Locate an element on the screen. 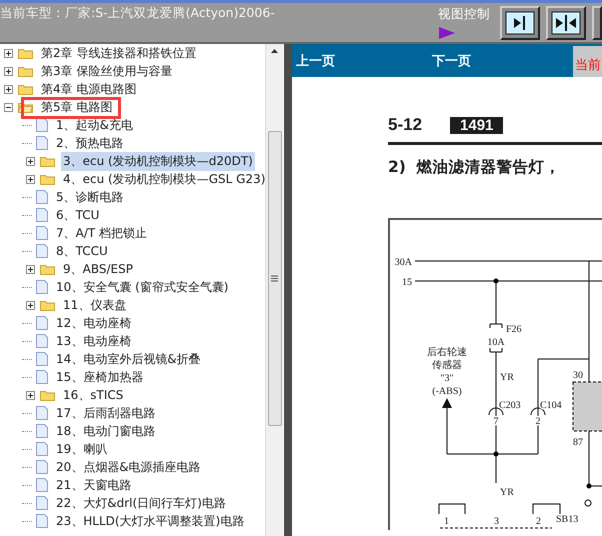  section-item: 3、ecu (发动机控制模块—d20DT) is located at coordinates (158, 161).